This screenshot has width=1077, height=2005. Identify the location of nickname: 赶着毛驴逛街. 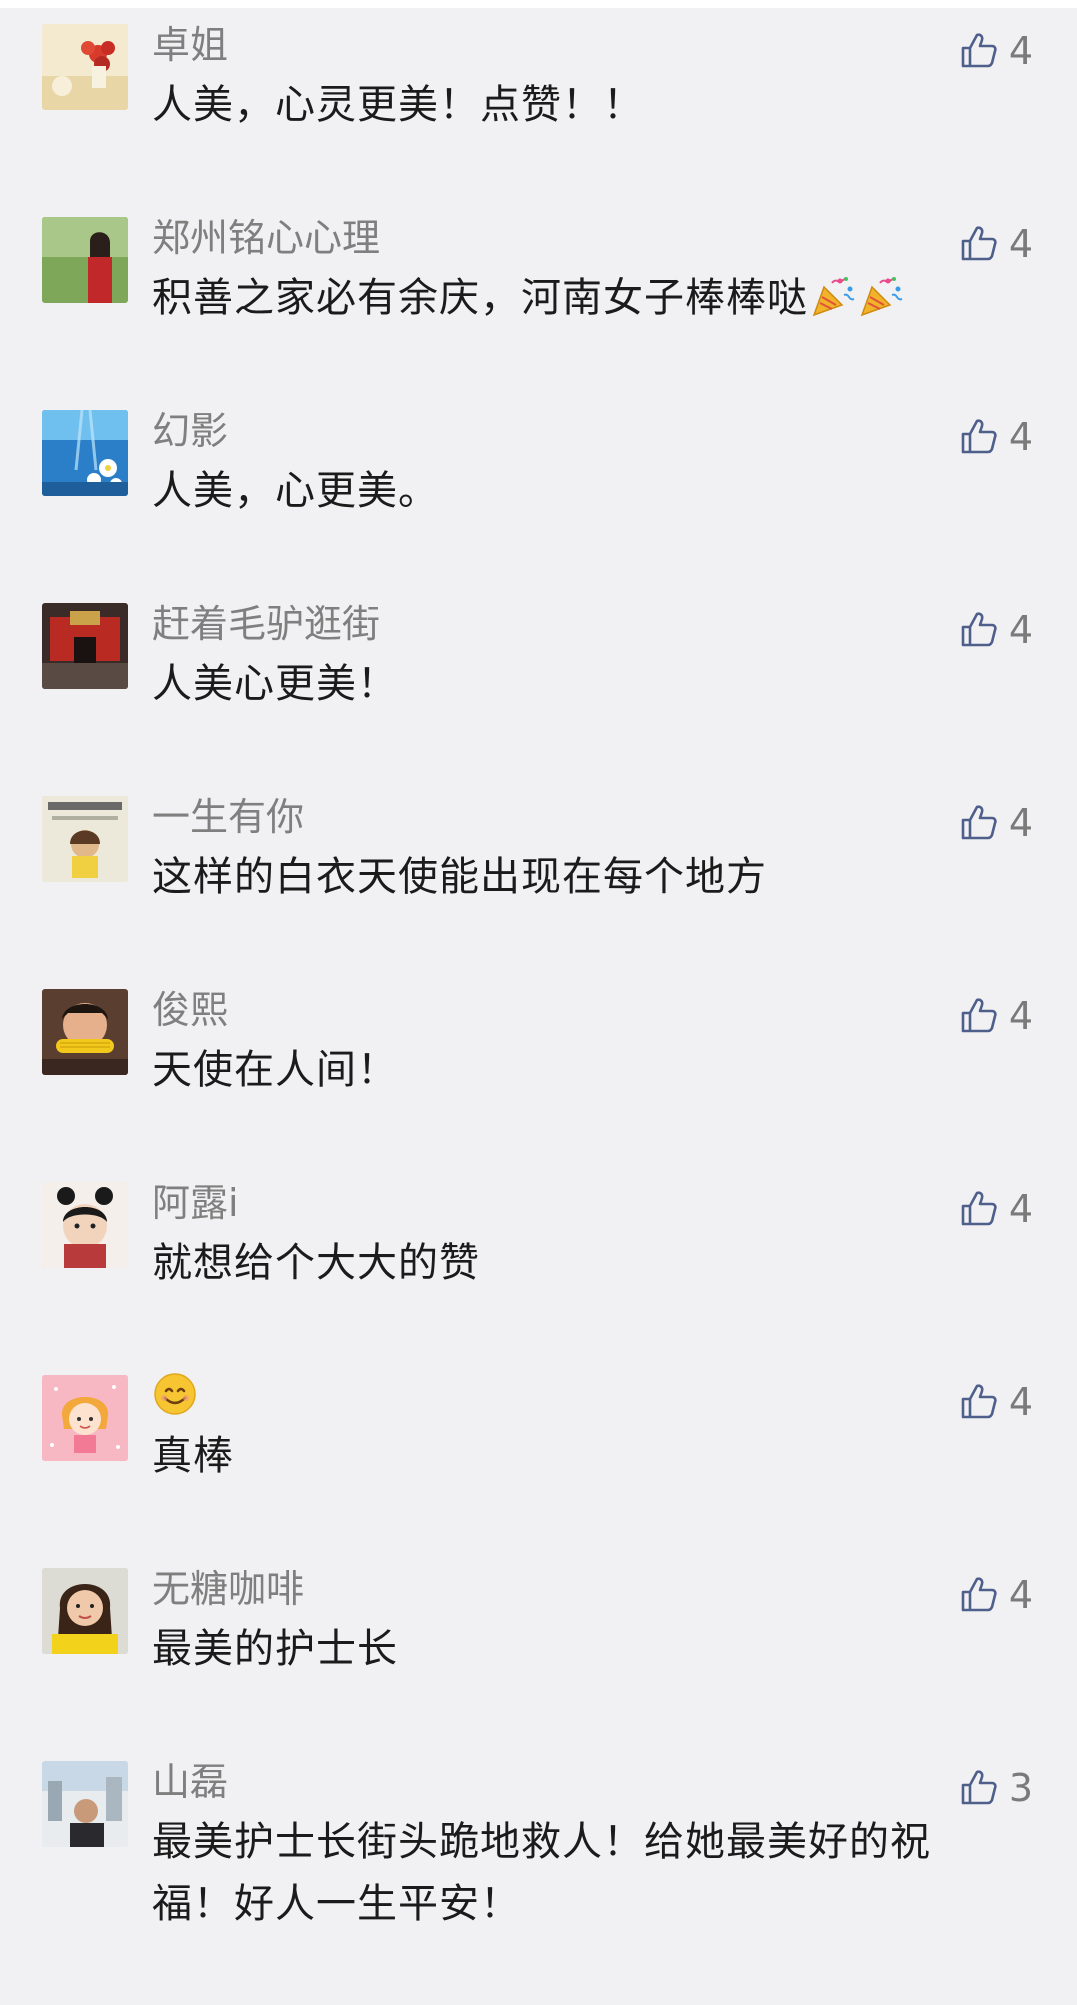
(266, 624).